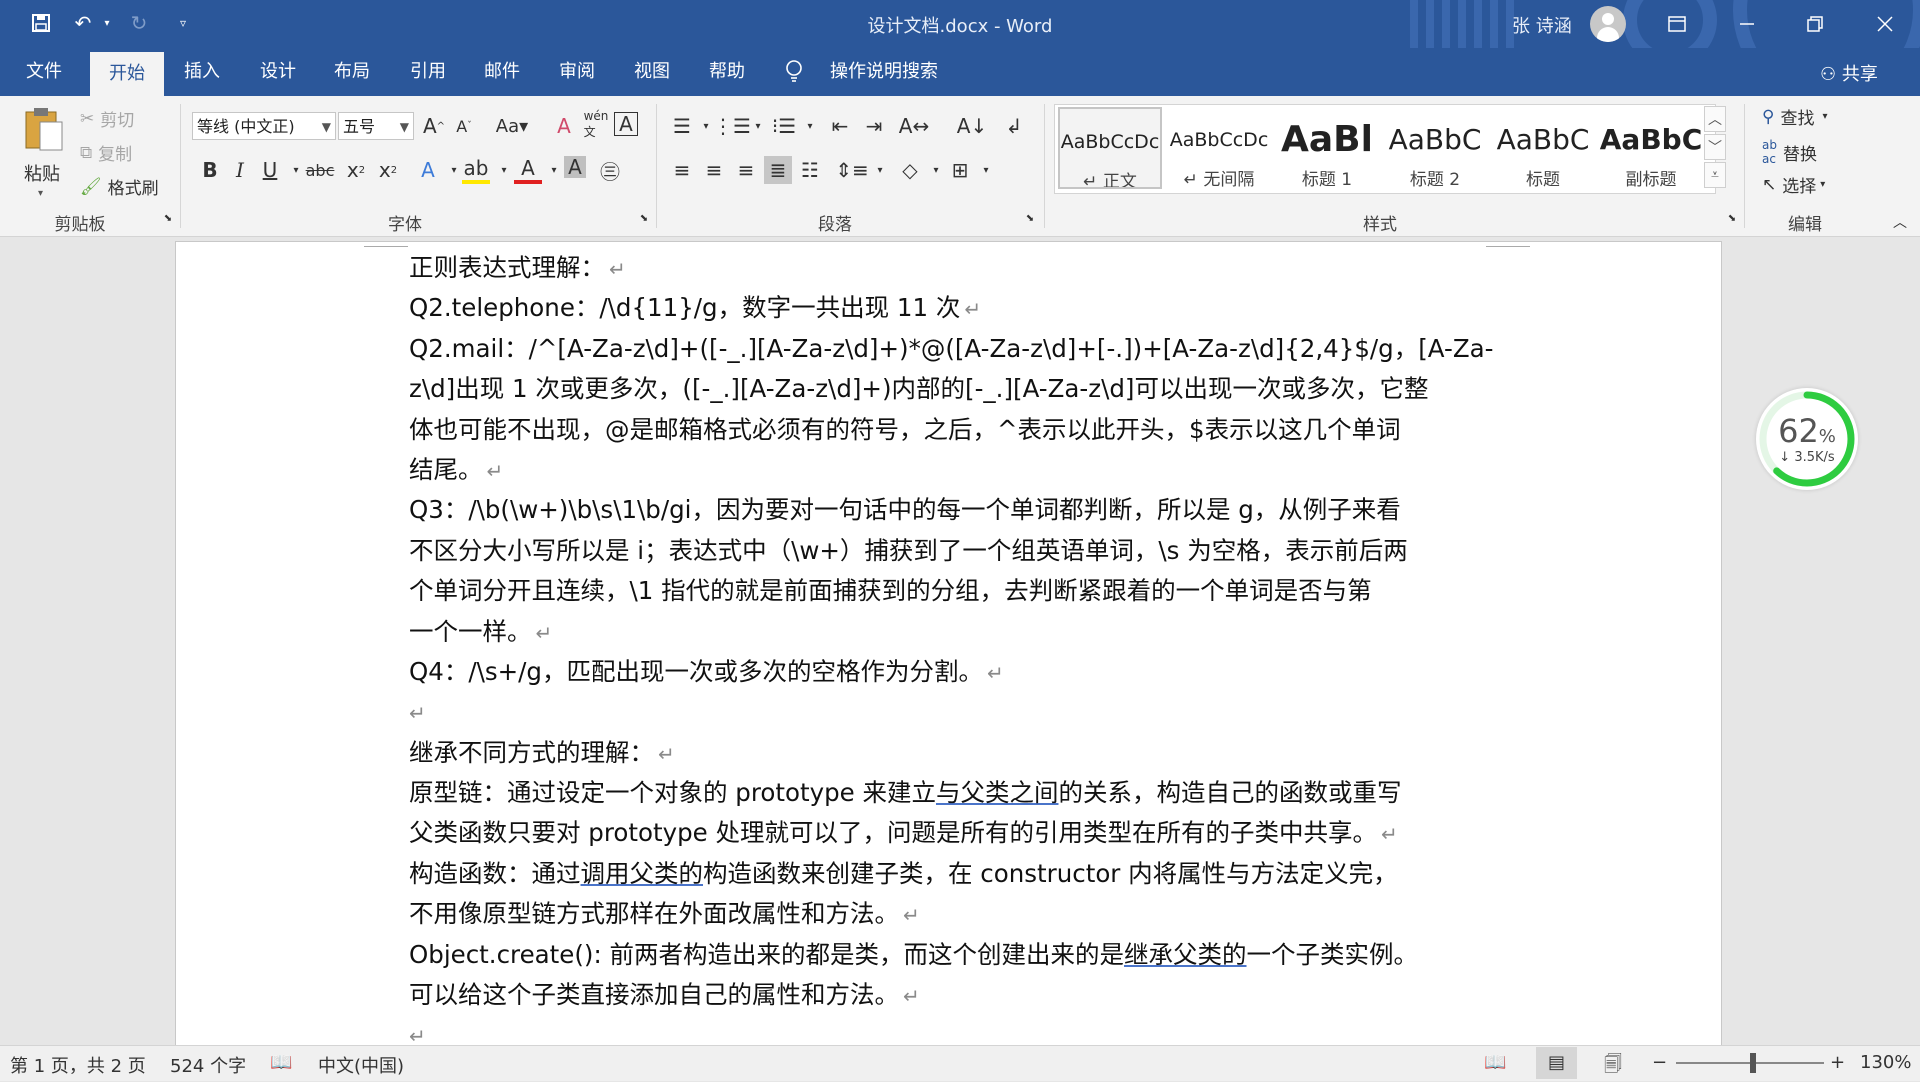  Describe the element at coordinates (840, 126) in the screenshot. I see `decrease-indent-icon: ⇤` at that location.